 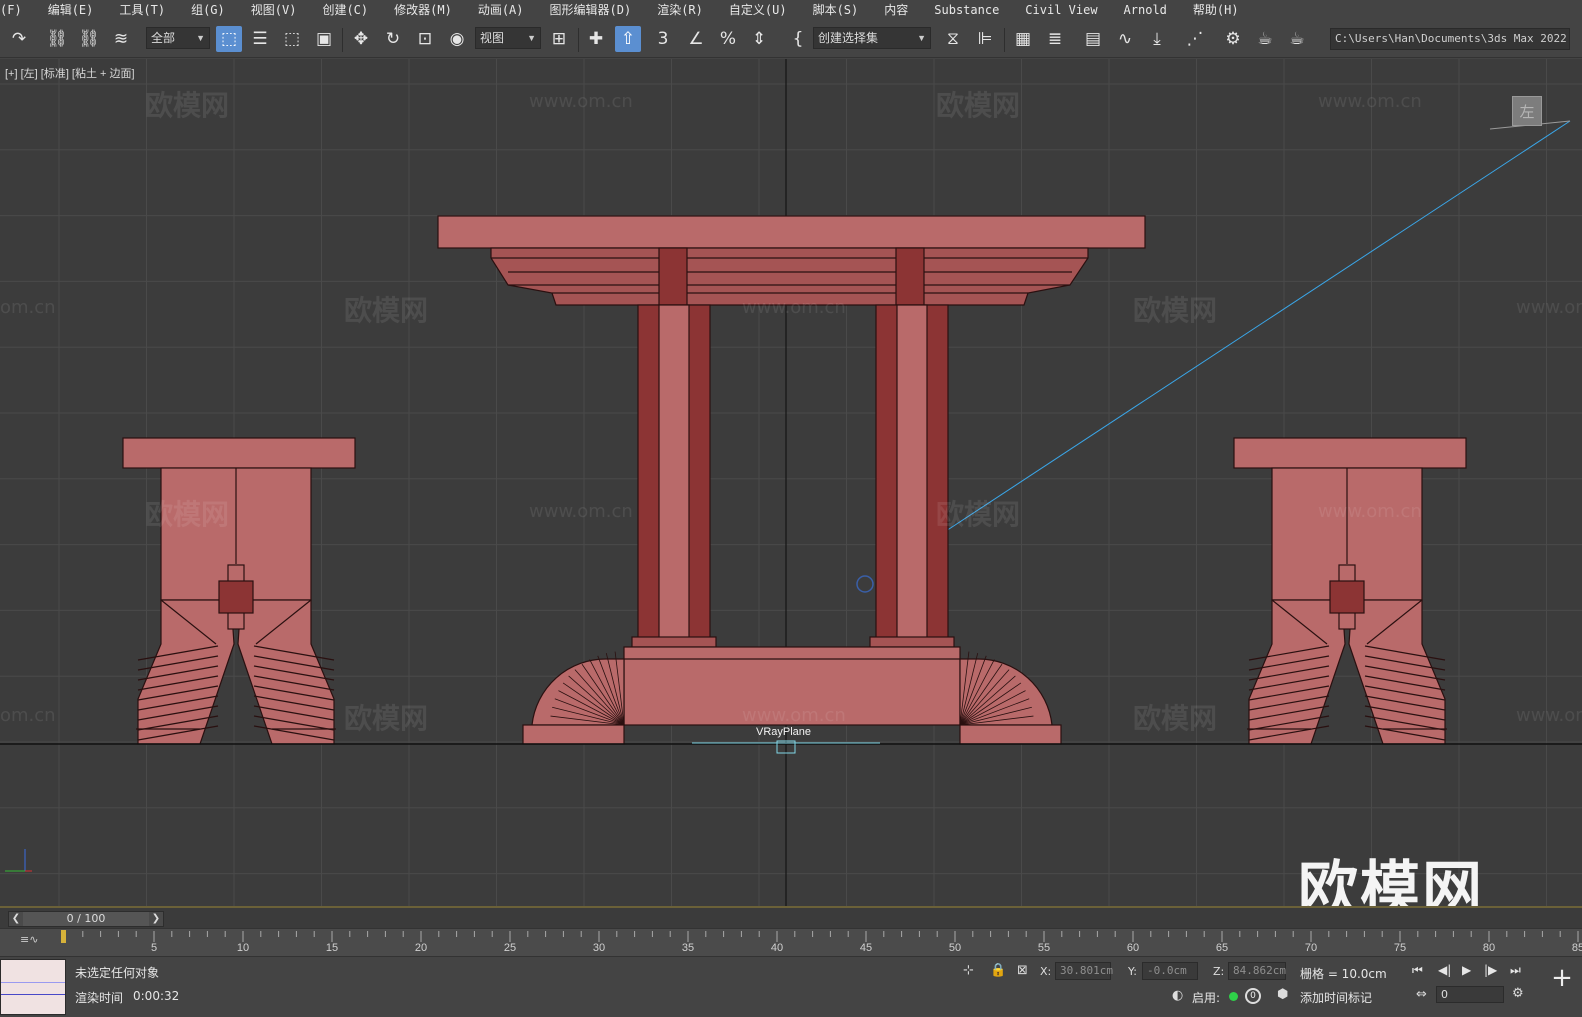 What do you see at coordinates (1055, 39) in the screenshot?
I see `layer-explorer-icon: ≣` at bounding box center [1055, 39].